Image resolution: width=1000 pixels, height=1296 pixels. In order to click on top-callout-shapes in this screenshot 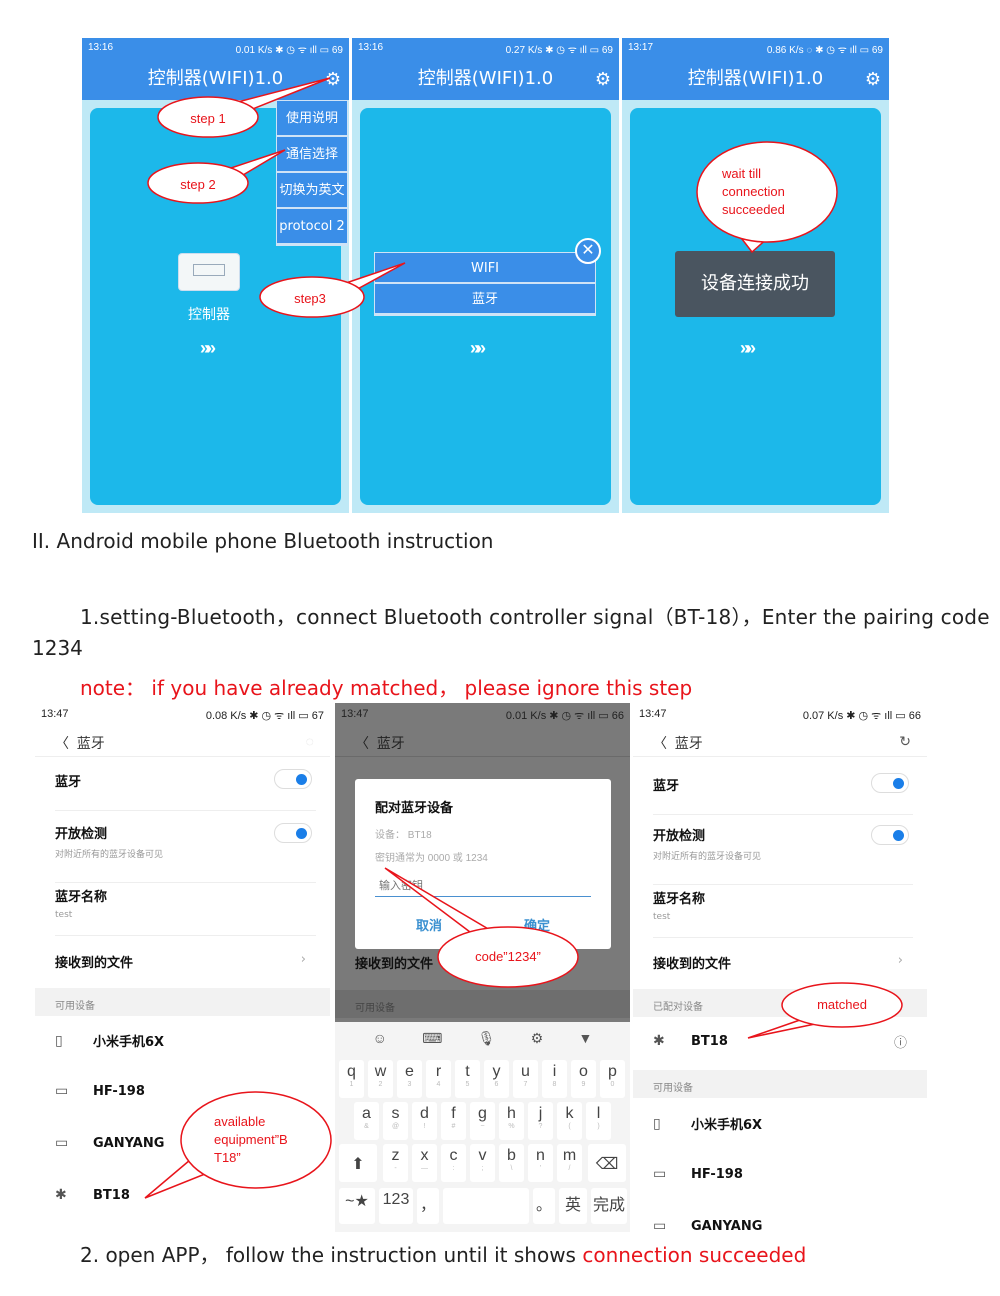, I will do `click(492, 197)`.